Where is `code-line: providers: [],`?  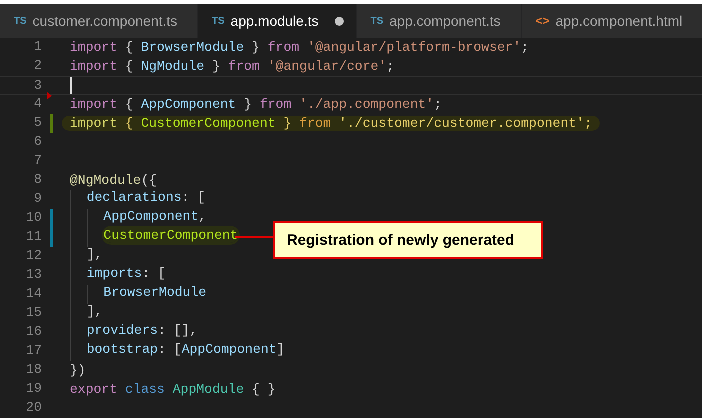 code-line: providers: [], is located at coordinates (134, 332).